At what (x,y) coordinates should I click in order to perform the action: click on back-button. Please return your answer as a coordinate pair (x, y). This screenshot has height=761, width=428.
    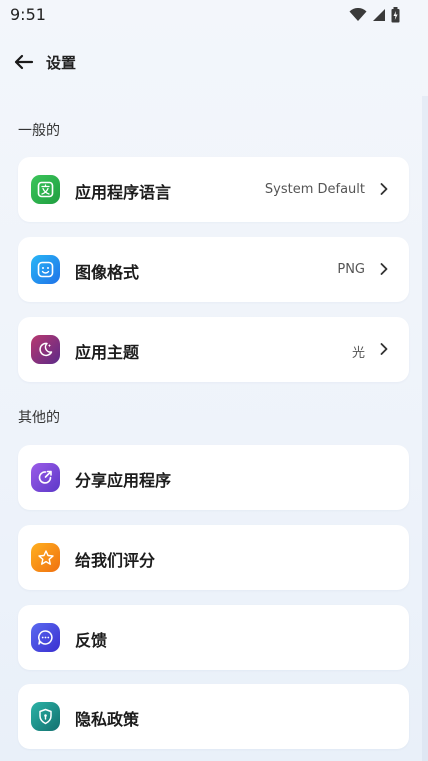
    Looking at the image, I should click on (24, 62).